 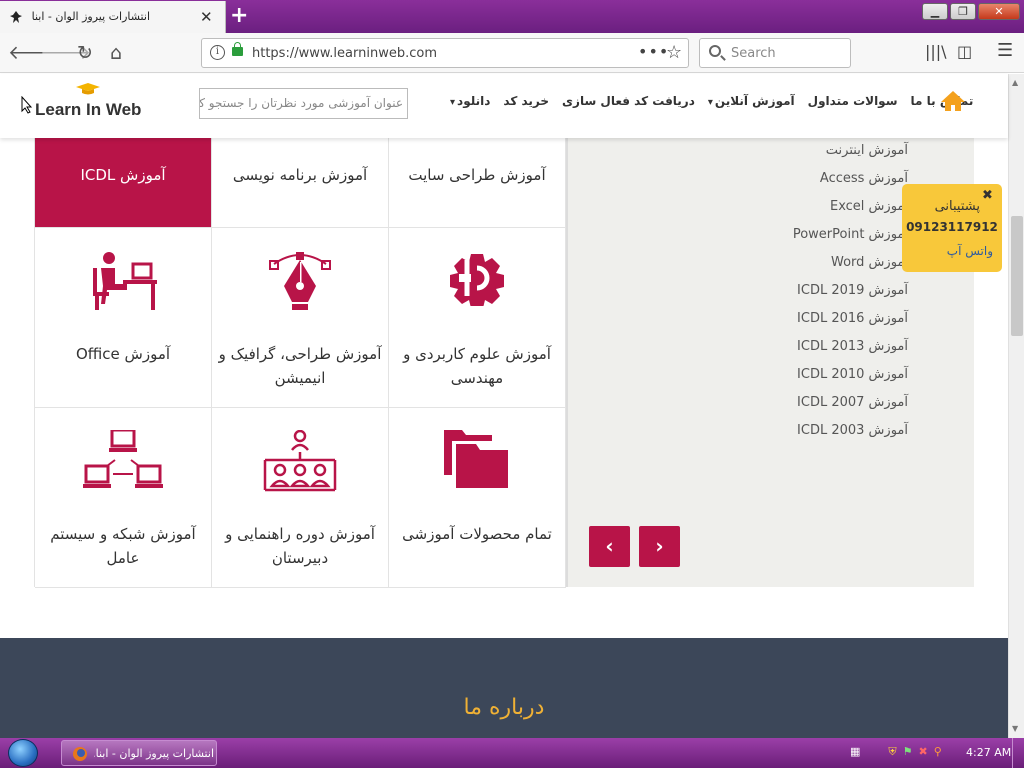 I want to click on close-tab-icon: ✕, so click(x=206, y=17).